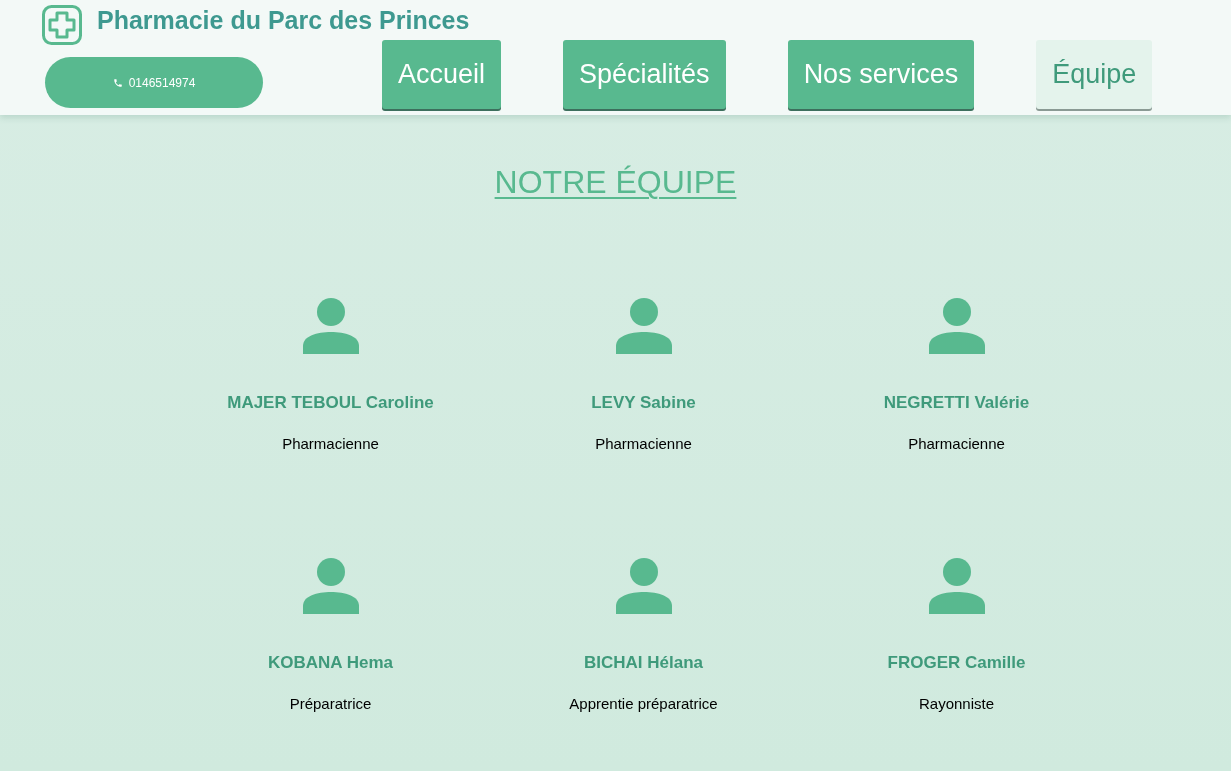 This screenshot has height=771, width=1231. I want to click on phone-icon, so click(117, 82).